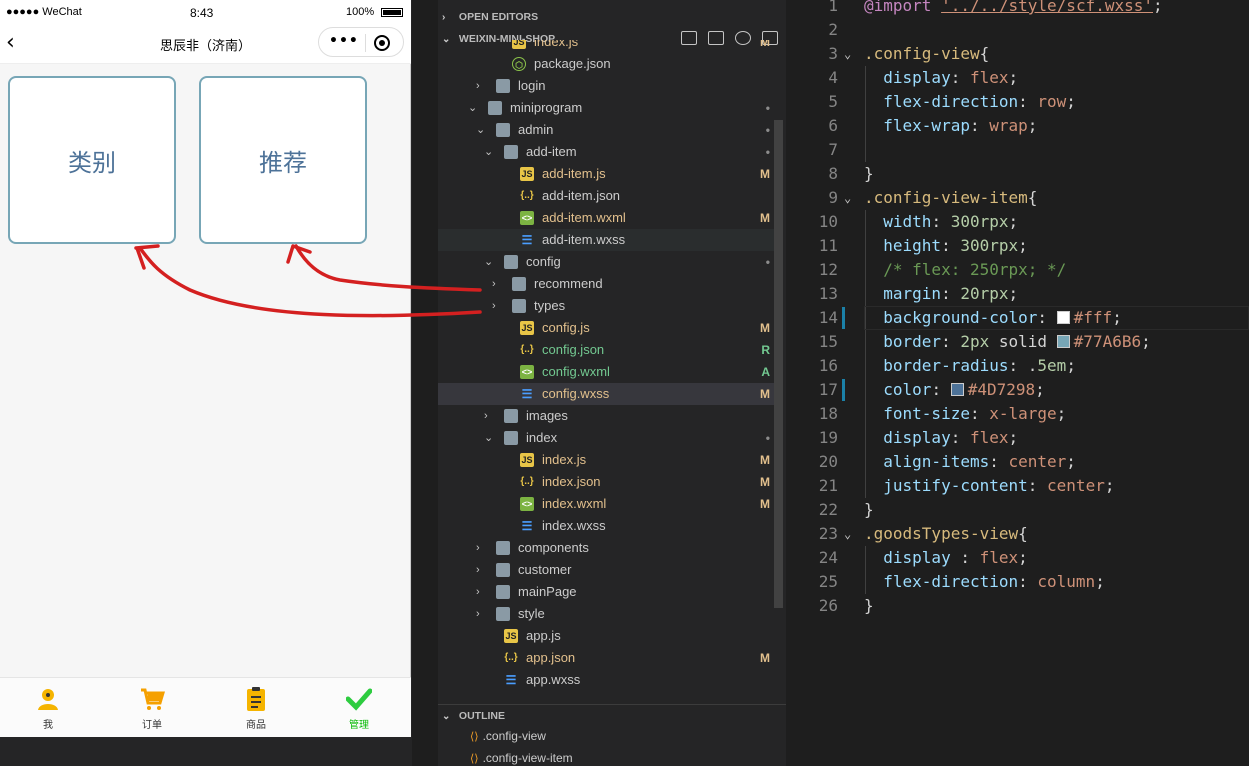 Image resolution: width=1249 pixels, height=766 pixels. Describe the element at coordinates (1017, 390) in the screenshot. I see `code-line: 17 color: #4D7298;` at that location.